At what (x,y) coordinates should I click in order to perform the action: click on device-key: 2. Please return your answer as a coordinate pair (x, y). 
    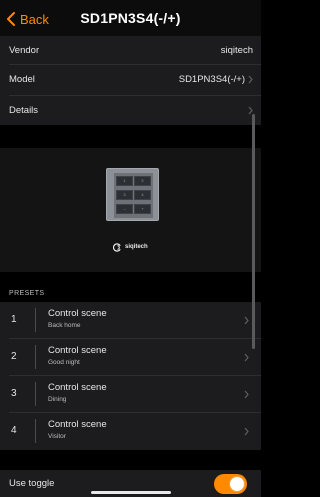
    Looking at the image, I should click on (142, 181).